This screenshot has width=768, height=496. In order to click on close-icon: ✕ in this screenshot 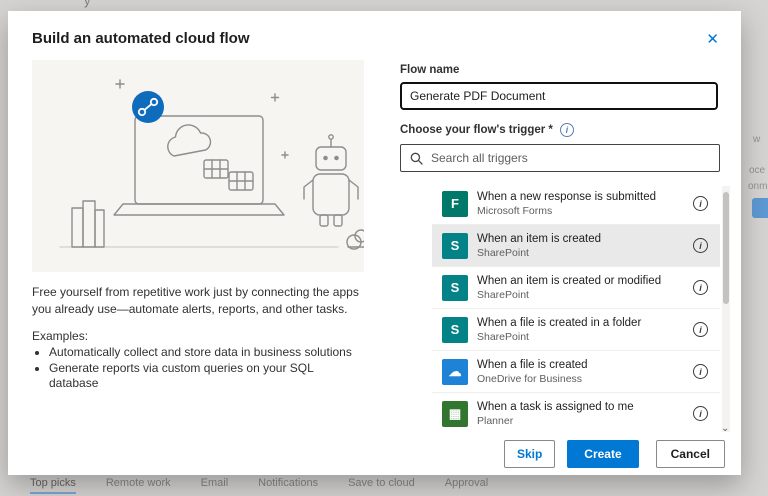, I will do `click(712, 39)`.